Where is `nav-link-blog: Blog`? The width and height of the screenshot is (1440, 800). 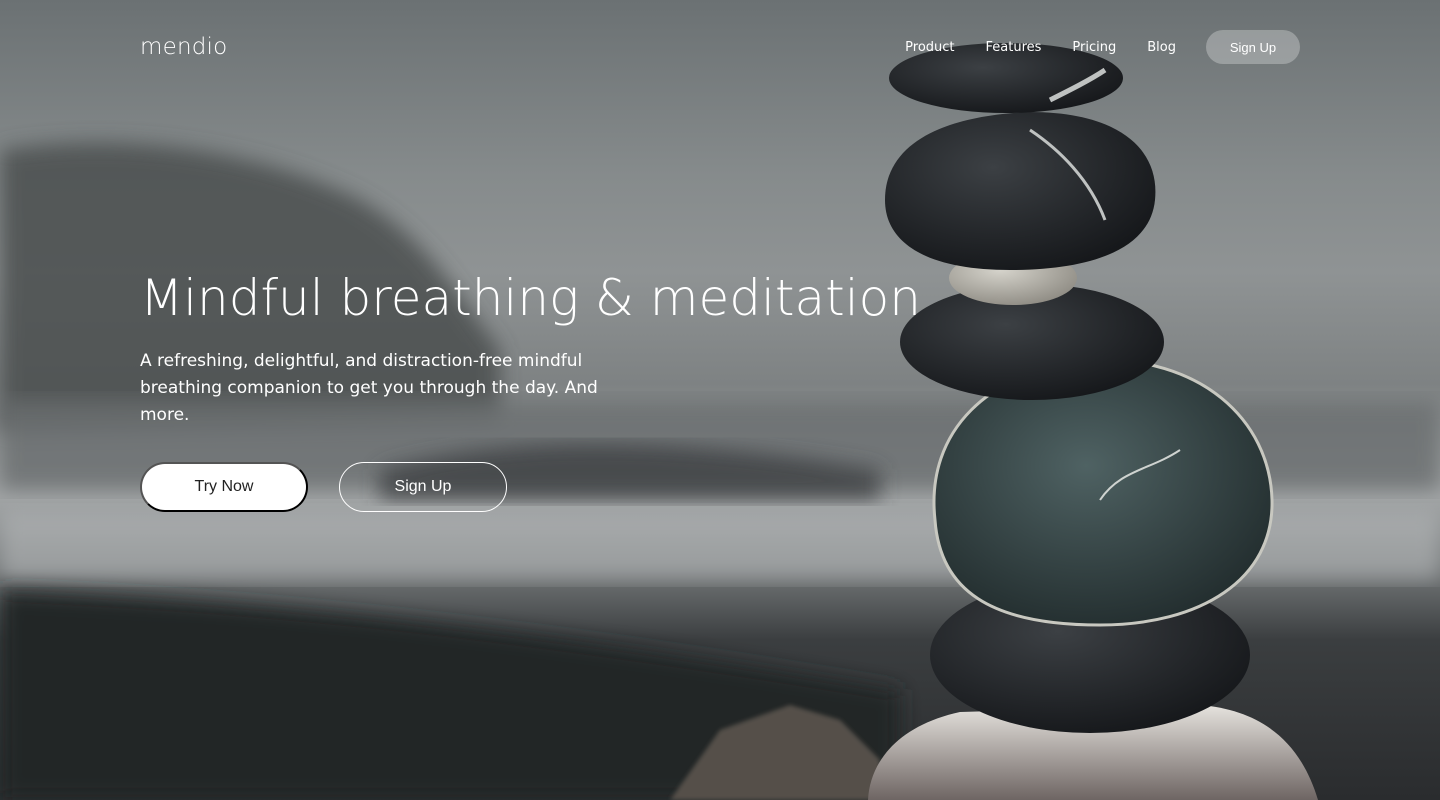 nav-link-blog: Blog is located at coordinates (1161, 47).